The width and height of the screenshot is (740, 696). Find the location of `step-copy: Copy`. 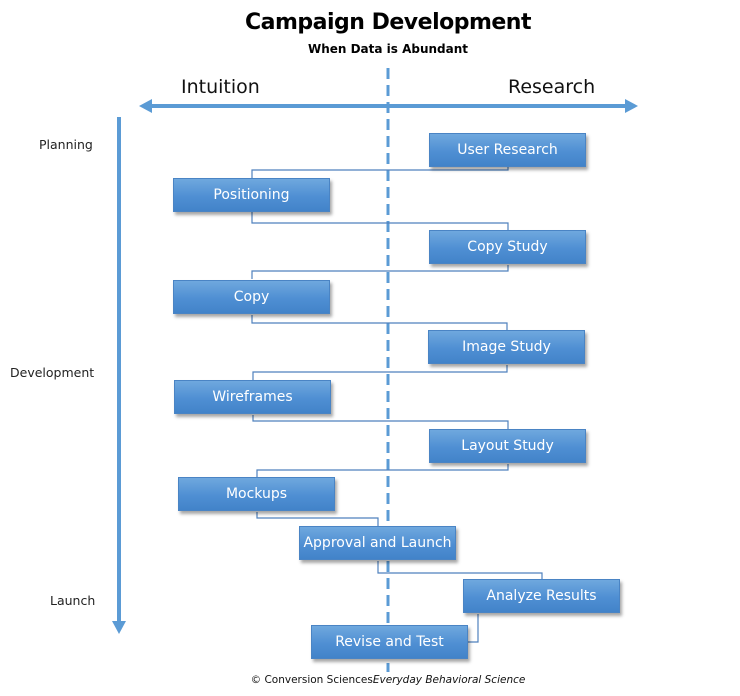

step-copy: Copy is located at coordinates (251, 297).